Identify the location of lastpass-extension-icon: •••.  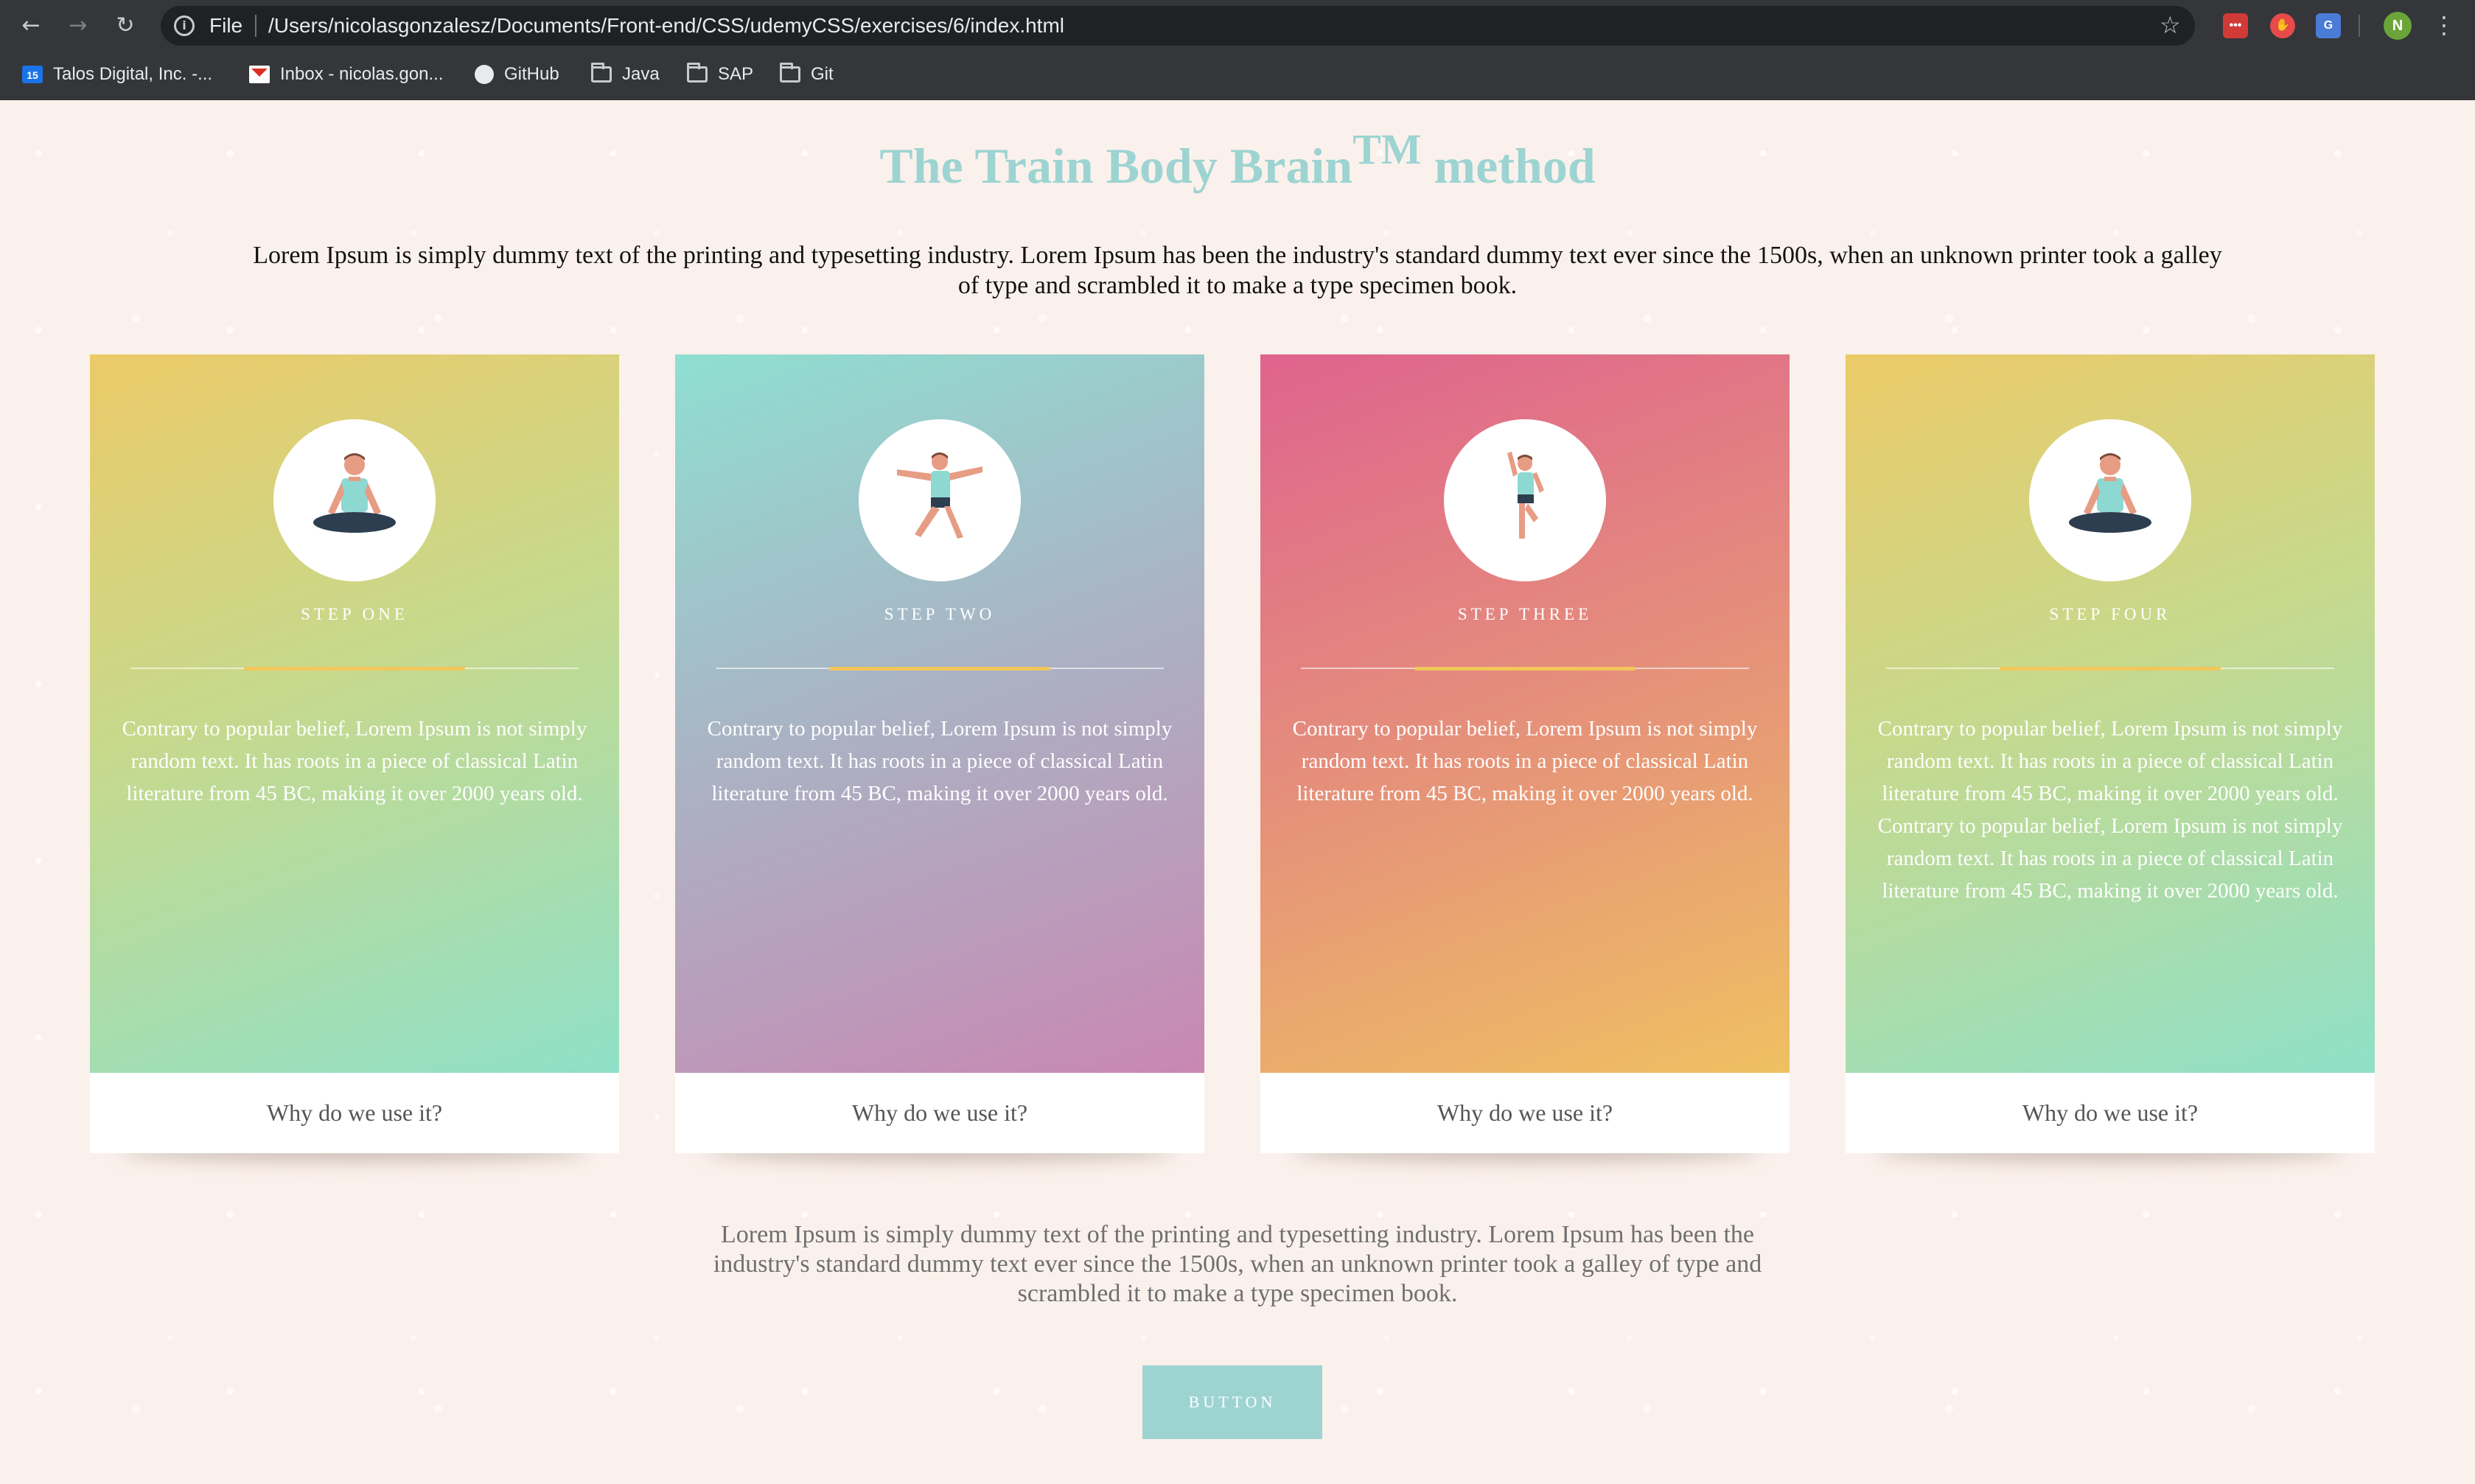
(2235, 25).